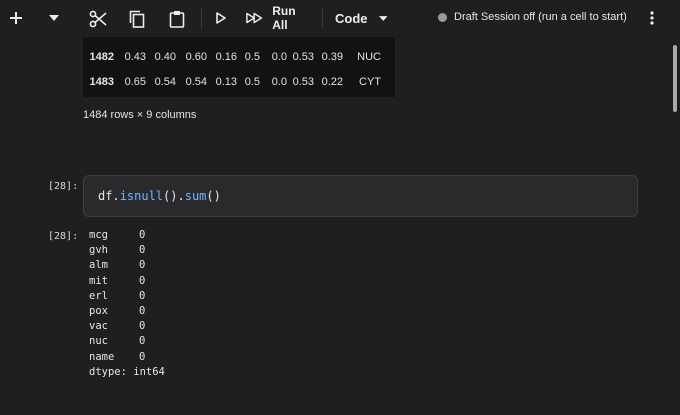 The width and height of the screenshot is (680, 415). What do you see at coordinates (117, 341) in the screenshot?
I see `output-line: nuc 0` at bounding box center [117, 341].